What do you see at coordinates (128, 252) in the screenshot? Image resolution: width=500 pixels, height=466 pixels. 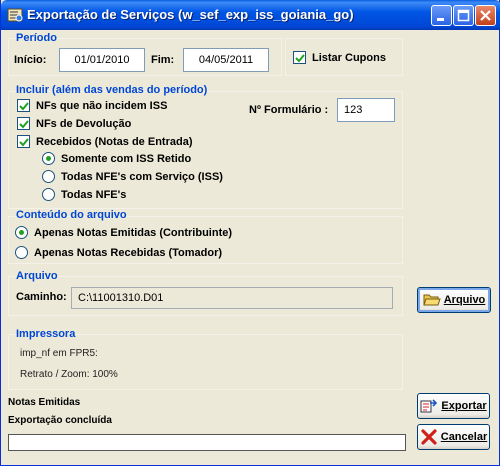 I see `radio-label: Apenas Notas Recebidas (Tomador)` at bounding box center [128, 252].